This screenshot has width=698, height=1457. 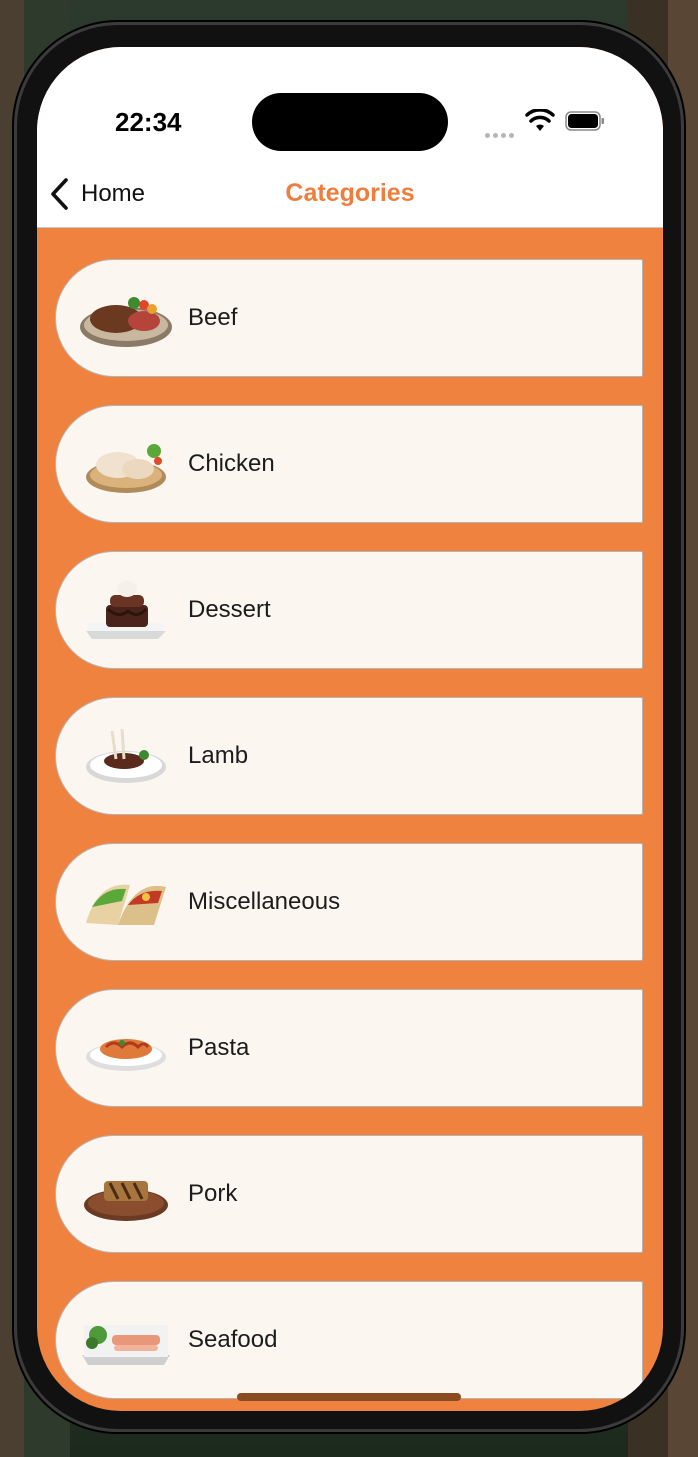 I want to click on pork-icon, so click(x=126, y=1201).